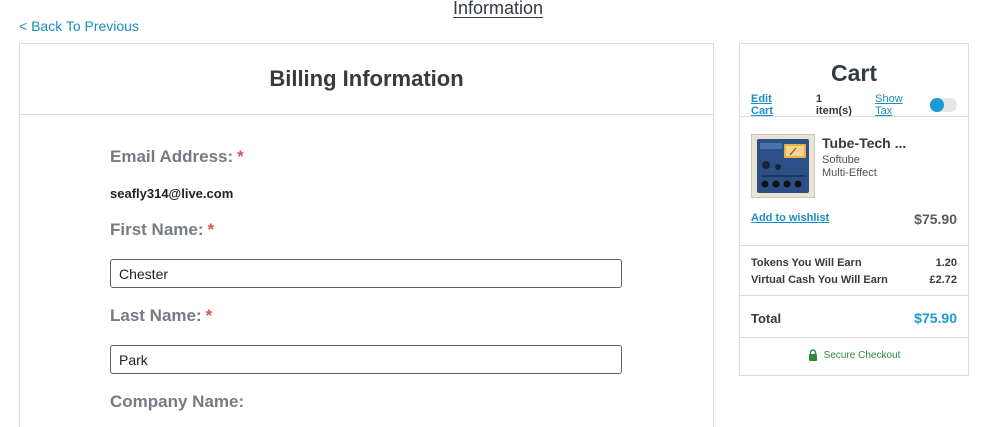 The height and width of the screenshot is (427, 993). Describe the element at coordinates (172, 193) in the screenshot. I see `email-value: seafly314@live.com` at that location.